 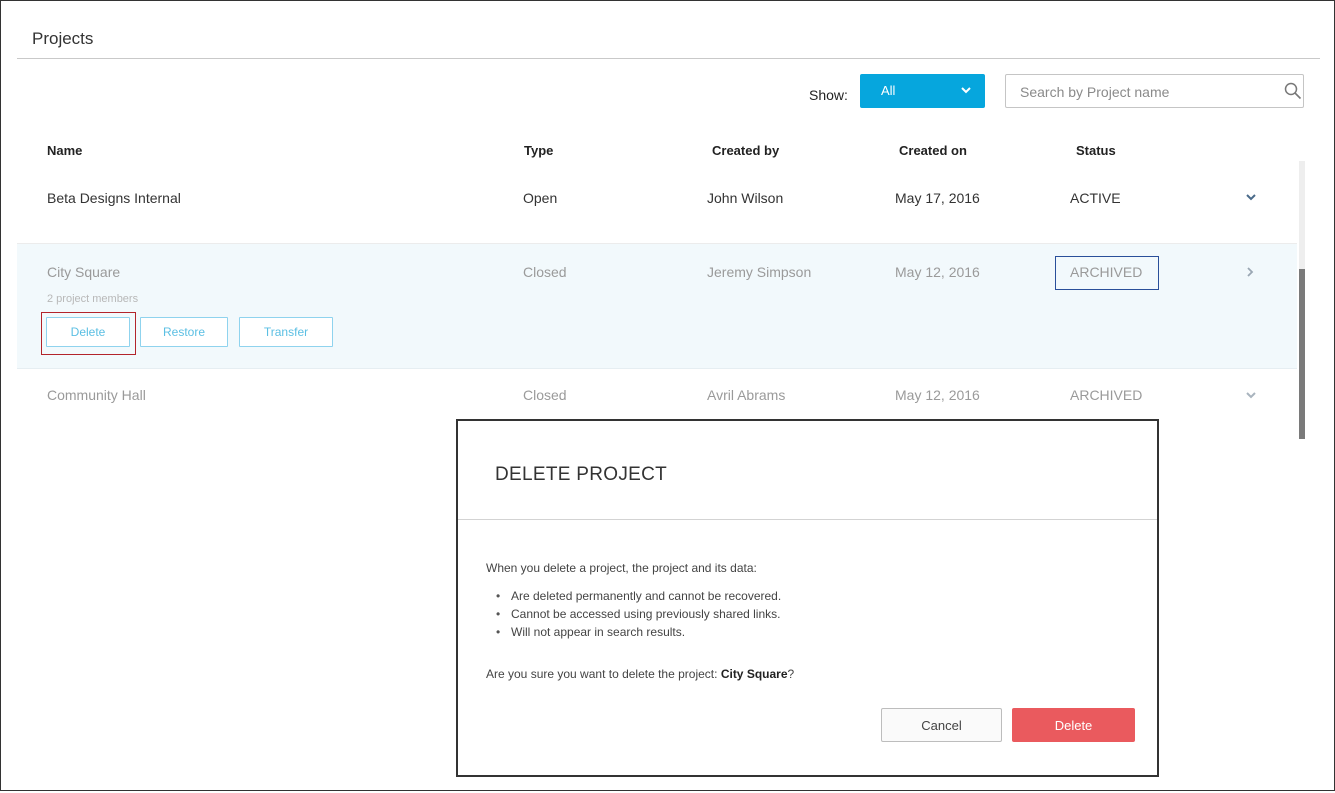 I want to click on page-title: Projects, so click(x=63, y=38).